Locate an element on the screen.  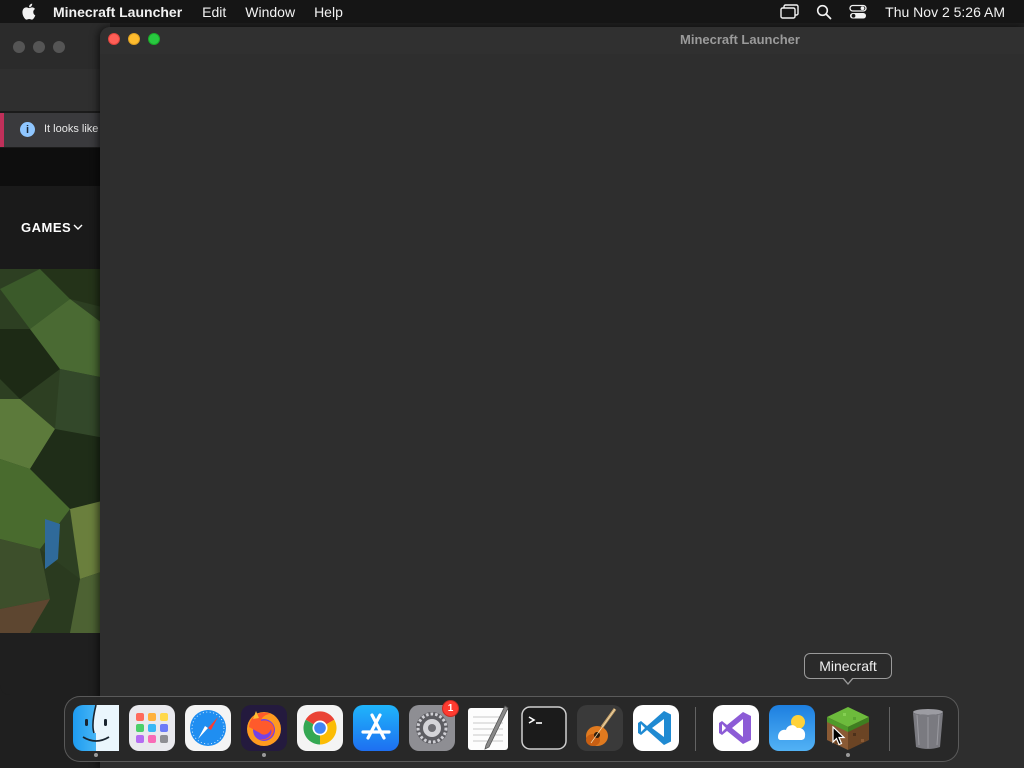
trash-icon is located at coordinates (928, 729).